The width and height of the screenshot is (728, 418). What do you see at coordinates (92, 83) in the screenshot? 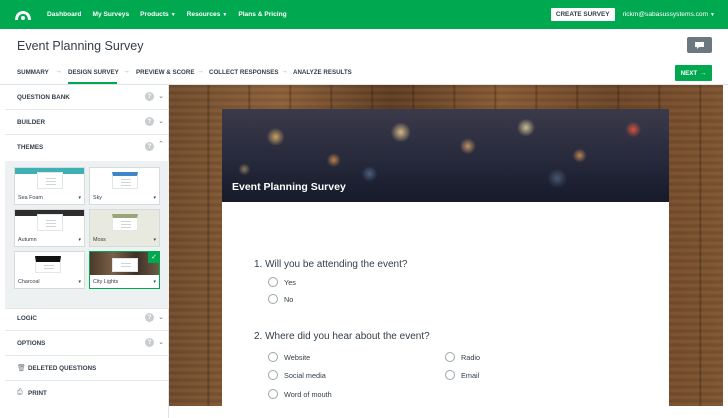
I see `active-step-indicator` at bounding box center [92, 83].